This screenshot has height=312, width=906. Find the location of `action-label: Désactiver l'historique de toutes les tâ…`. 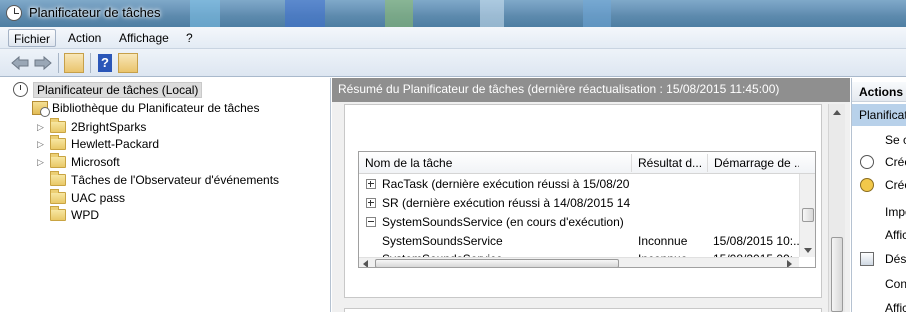

action-label: Désactiver l'historique de toutes les tâ… is located at coordinates (895, 259).